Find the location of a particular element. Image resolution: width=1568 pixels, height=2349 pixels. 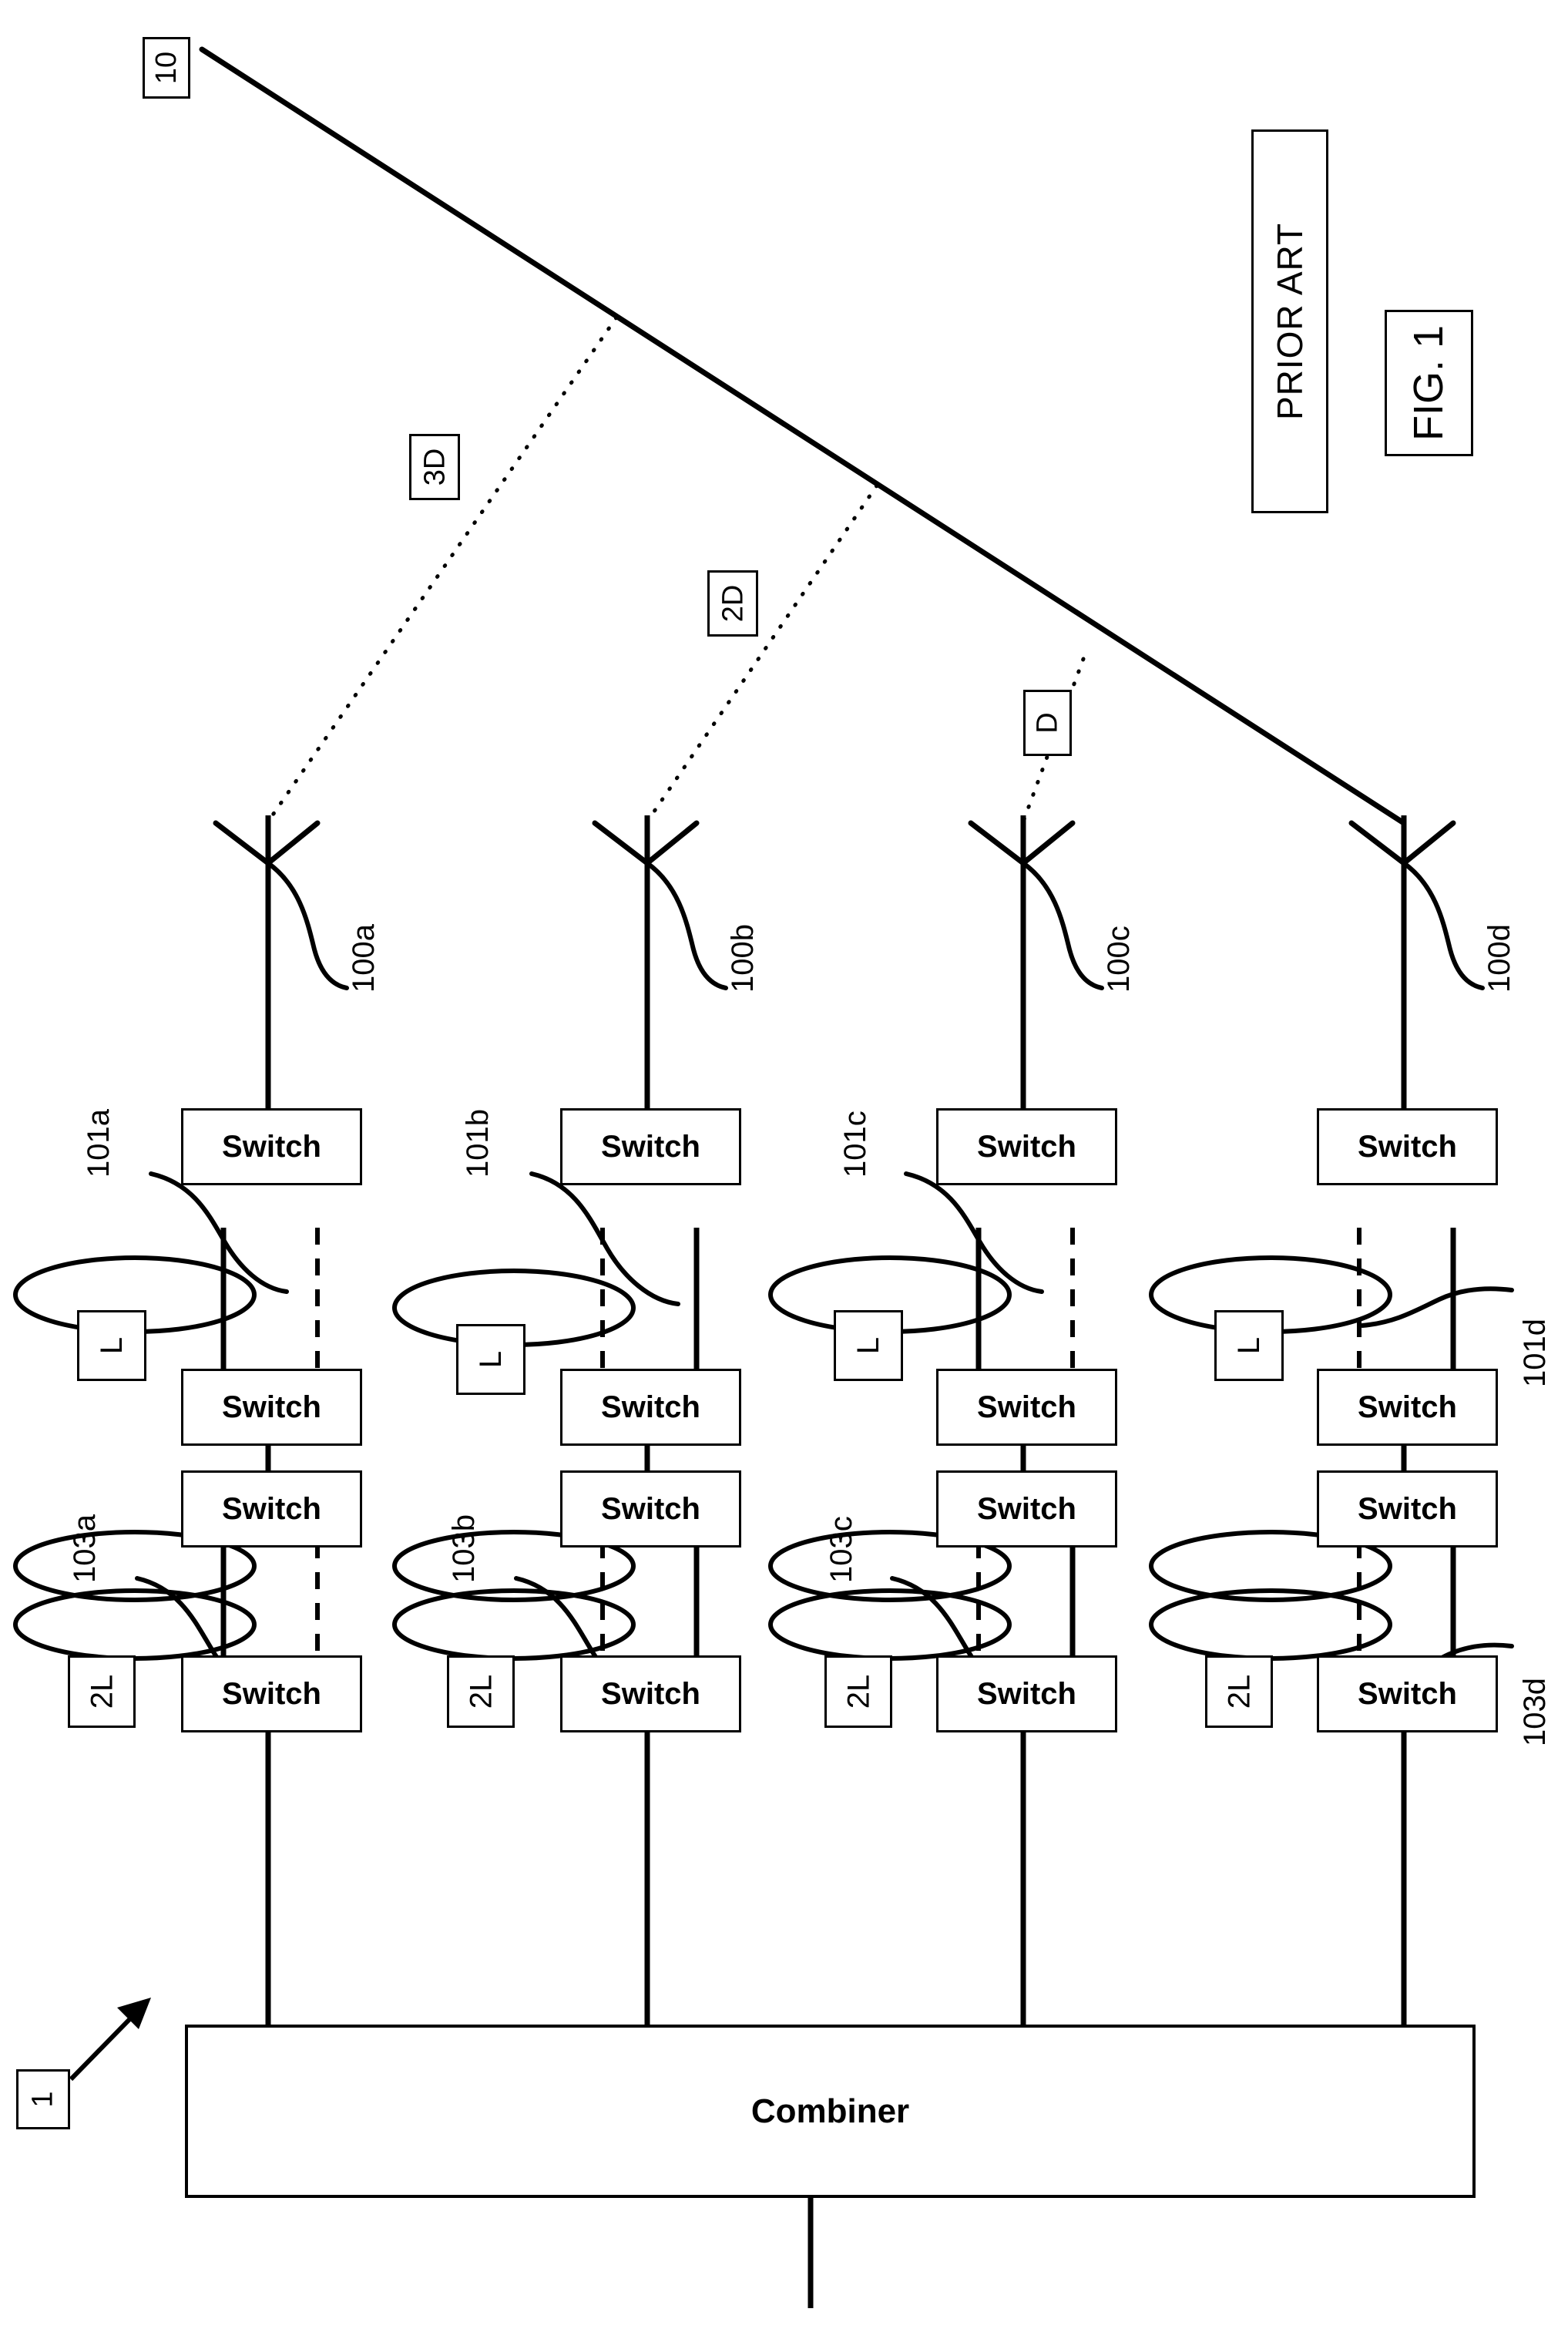

switch-a-2: Switch is located at coordinates (271, 1407).